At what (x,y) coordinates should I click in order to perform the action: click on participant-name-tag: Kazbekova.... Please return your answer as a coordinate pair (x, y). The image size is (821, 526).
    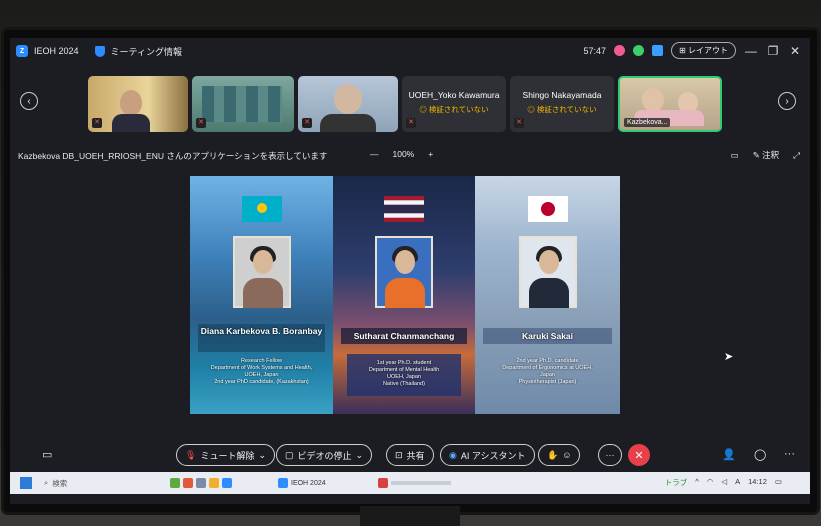
    Looking at the image, I should click on (647, 122).